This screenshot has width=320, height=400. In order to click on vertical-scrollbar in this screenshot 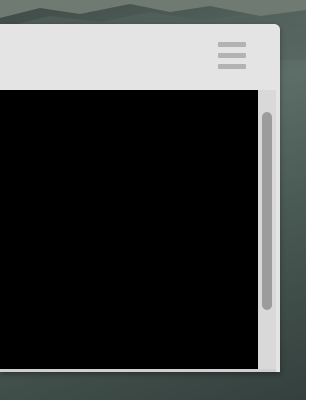, I will do `click(267, 229)`.